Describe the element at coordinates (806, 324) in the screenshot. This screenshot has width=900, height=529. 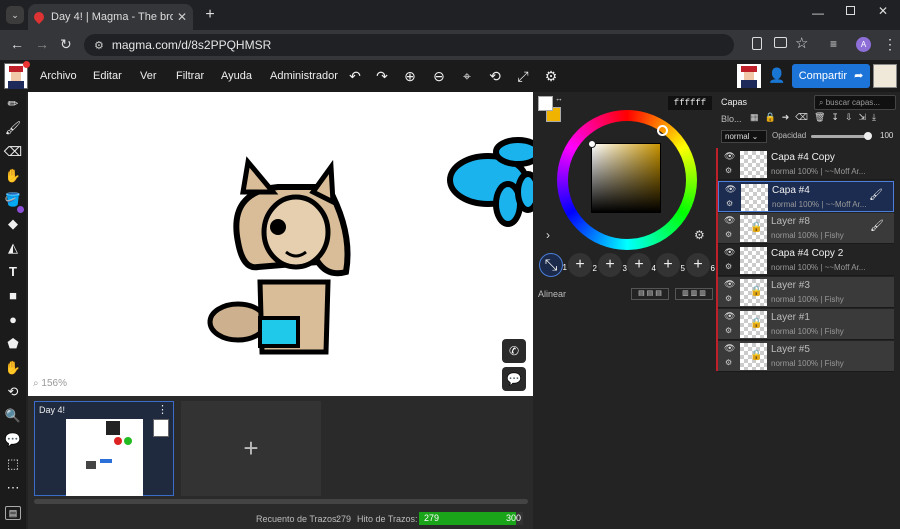
I see `layer-row: 👁 ⚙ Layer #1 normal 100% | Fishy 🔒` at that location.